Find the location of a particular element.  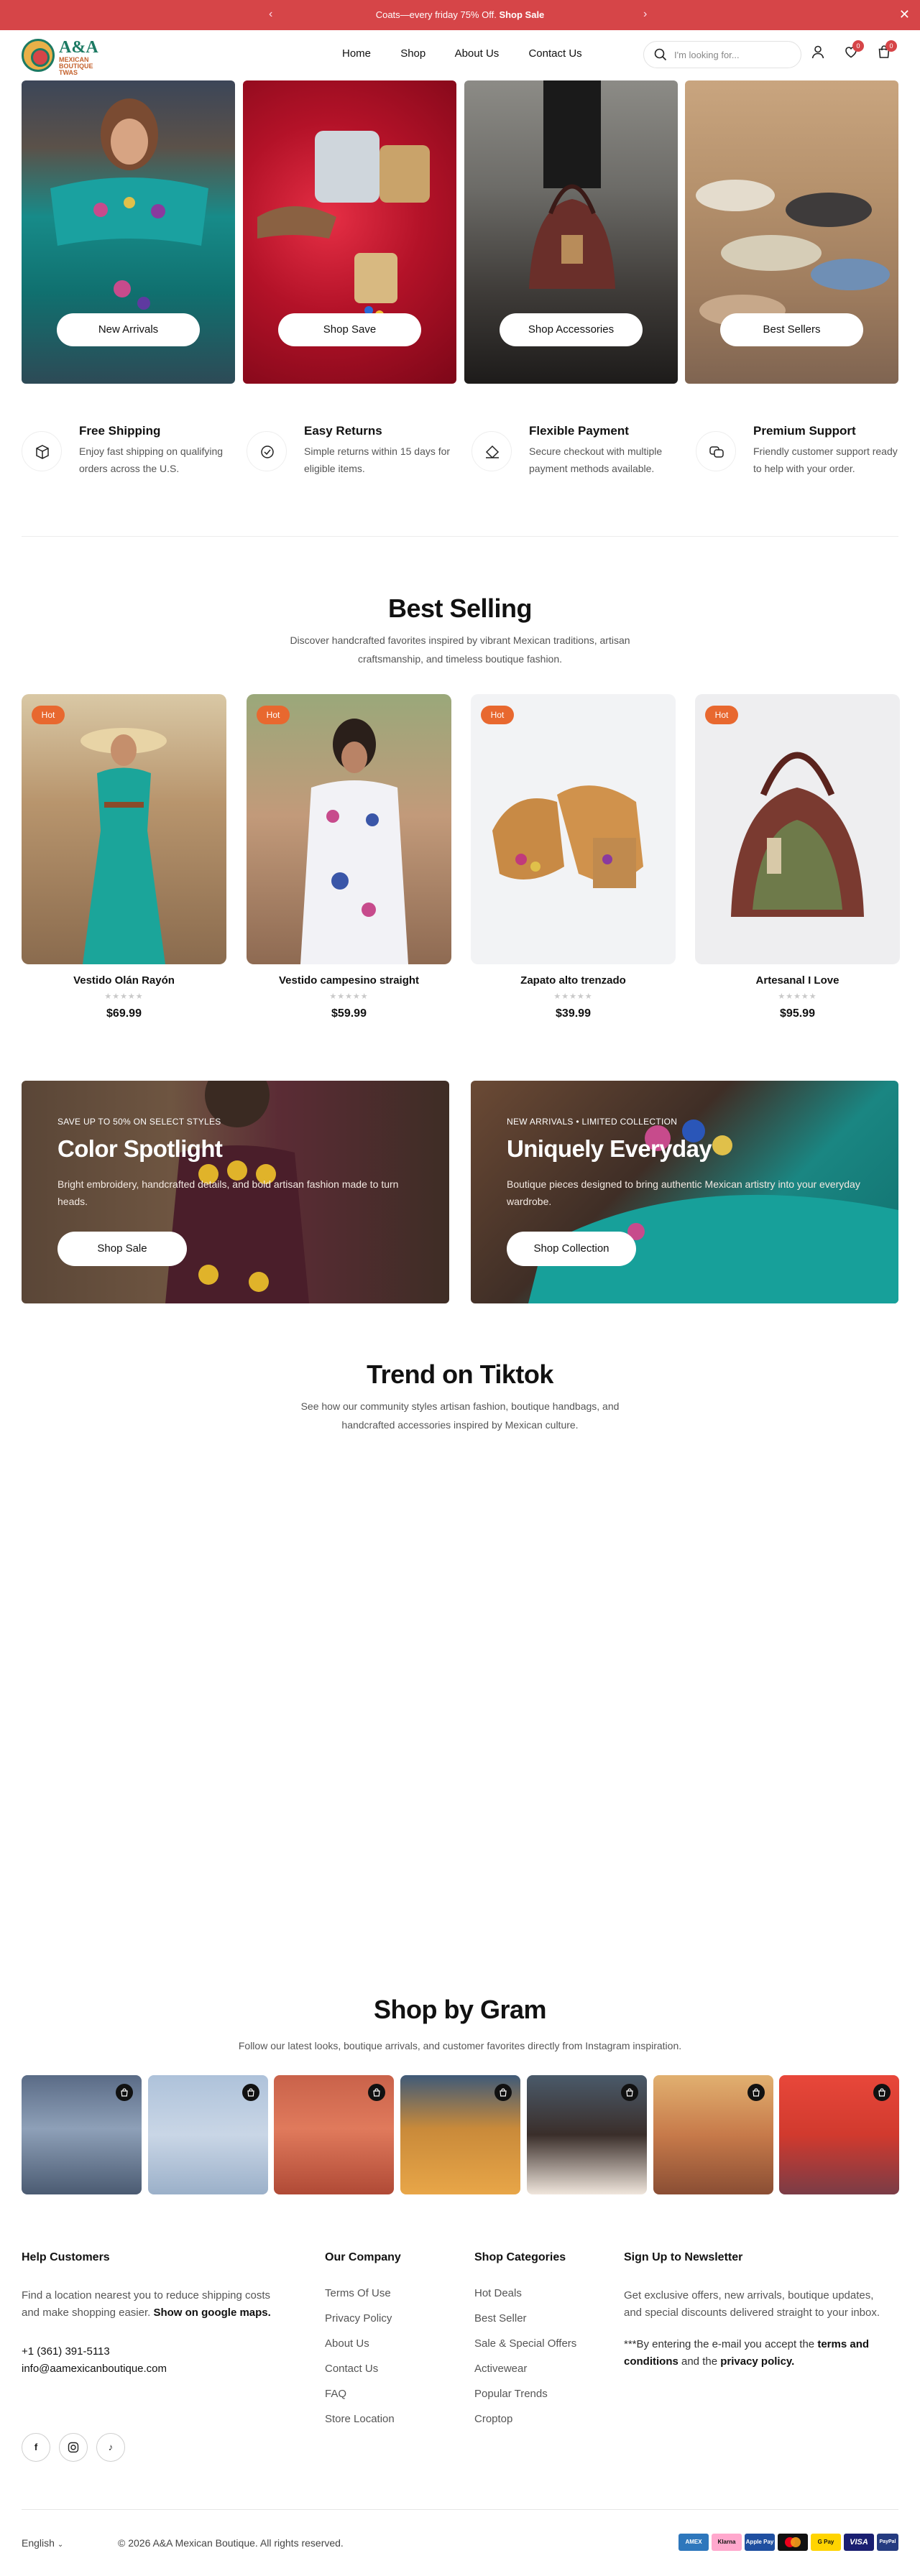

banner-eyebrow: SAVE UP TO 50% ON SELECT STYLES is located at coordinates (139, 1122).